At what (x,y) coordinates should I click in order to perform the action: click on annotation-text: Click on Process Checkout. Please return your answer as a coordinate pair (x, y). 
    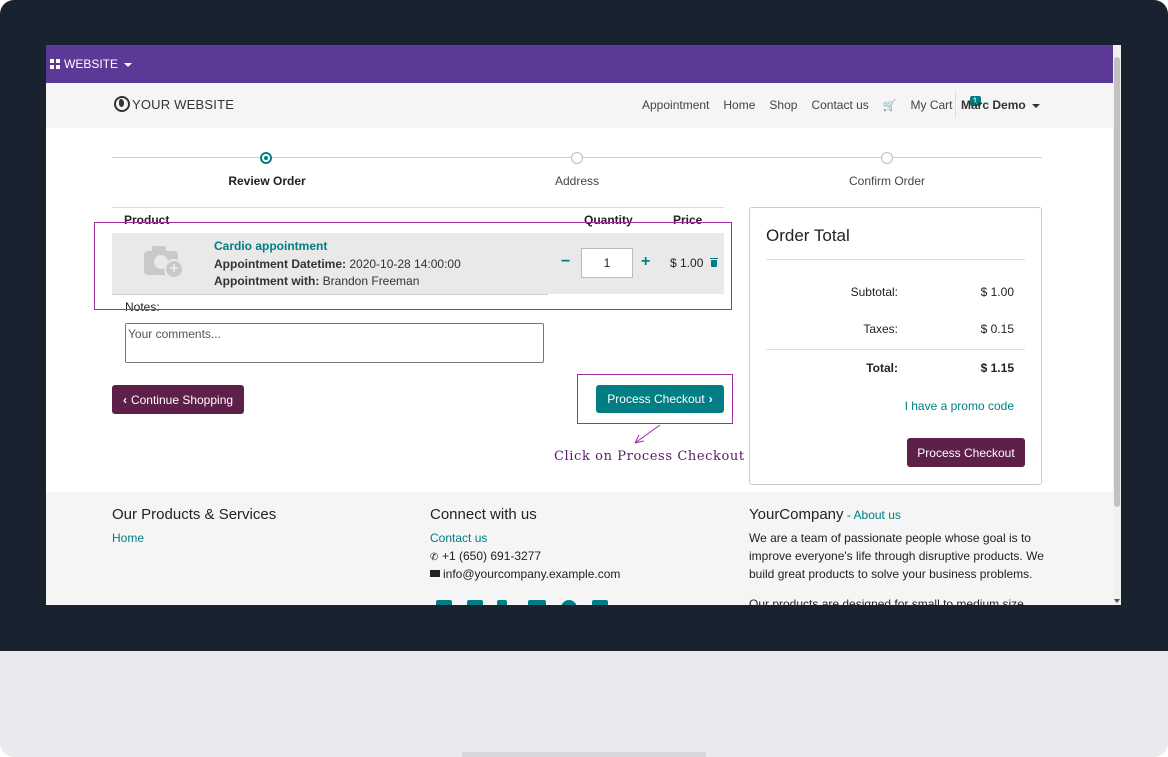
    Looking at the image, I should click on (649, 456).